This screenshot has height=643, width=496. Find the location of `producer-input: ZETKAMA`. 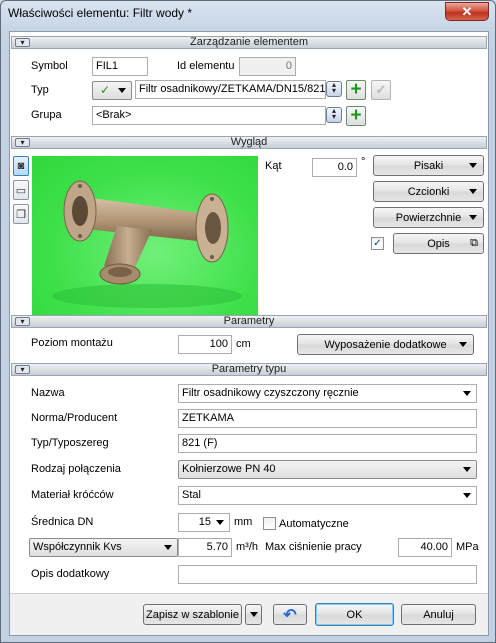

producer-input: ZETKAMA is located at coordinates (327, 418).